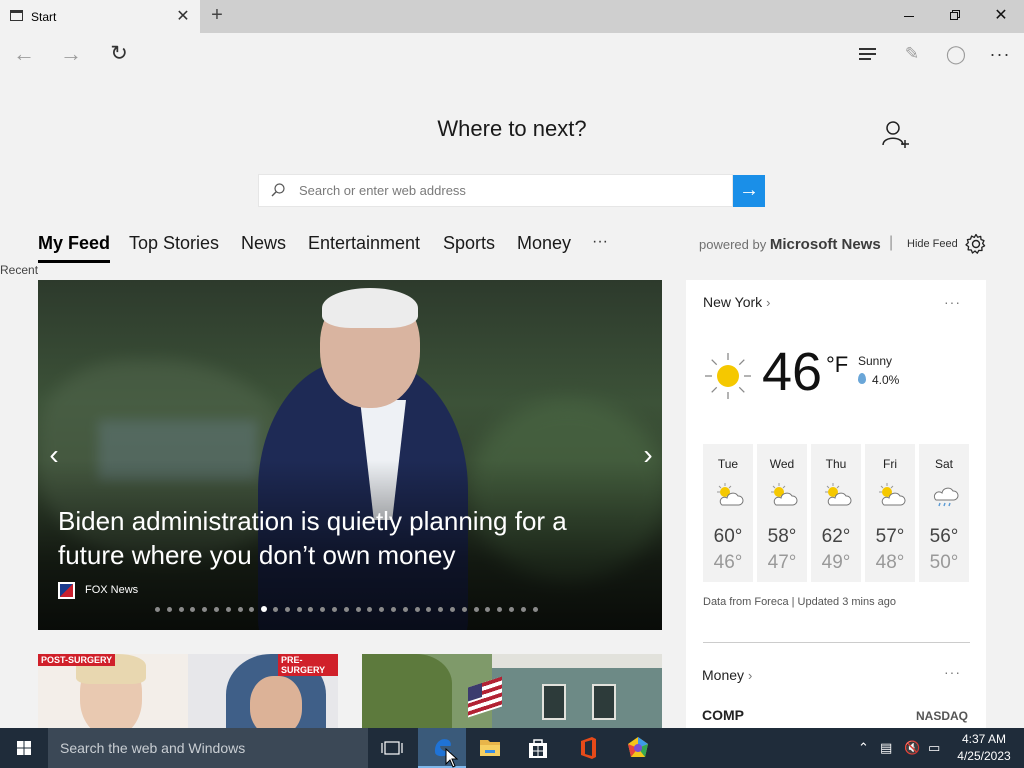  I want to click on money-more-button: ···, so click(952, 672).